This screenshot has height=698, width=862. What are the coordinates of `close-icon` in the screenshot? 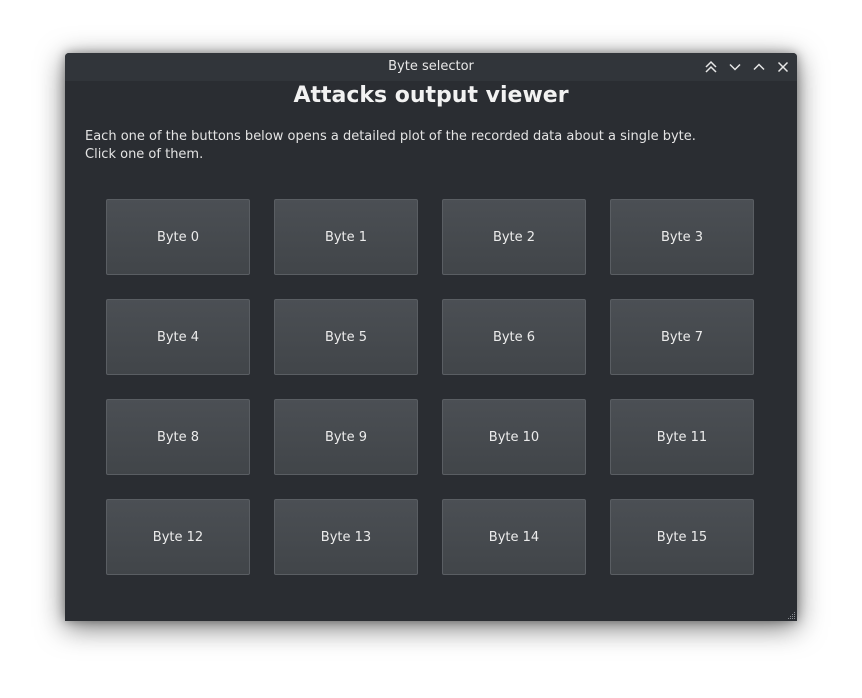 It's located at (783, 67).